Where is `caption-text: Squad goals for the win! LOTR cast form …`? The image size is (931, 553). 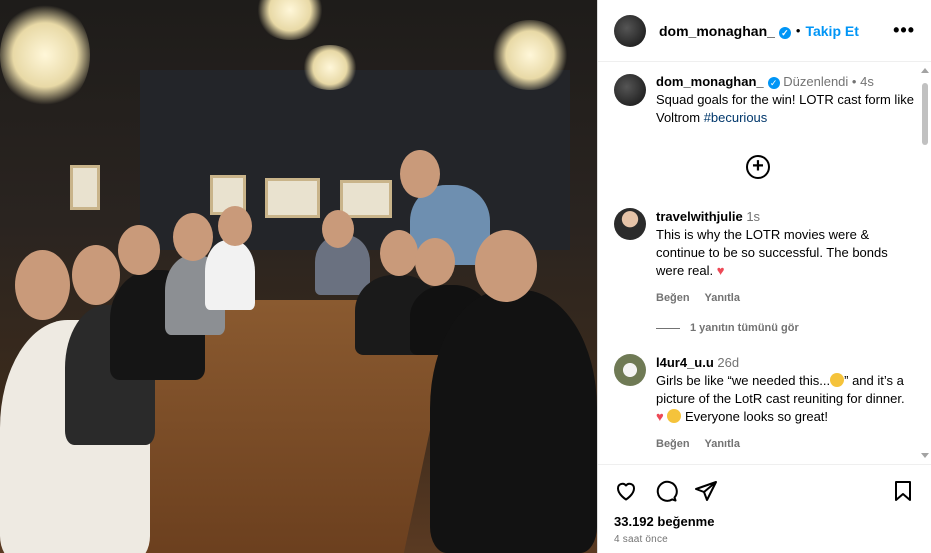
caption-text: Squad goals for the win! LOTR cast form … is located at coordinates (785, 108).